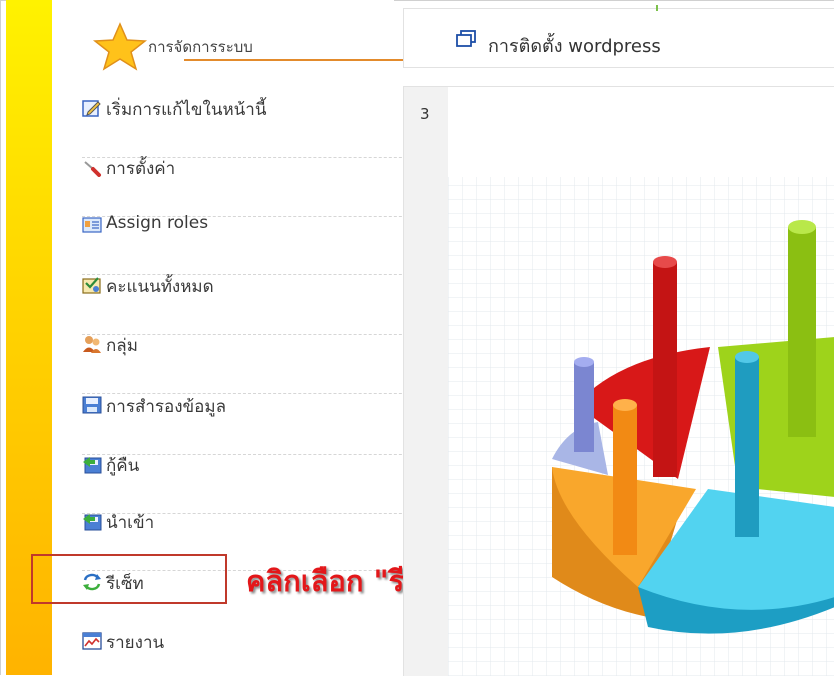 Image resolution: width=834 pixels, height=691 pixels. What do you see at coordinates (252, 187) in the screenshot?
I see `menu-item-settings: การตั้งค่า` at bounding box center [252, 187].